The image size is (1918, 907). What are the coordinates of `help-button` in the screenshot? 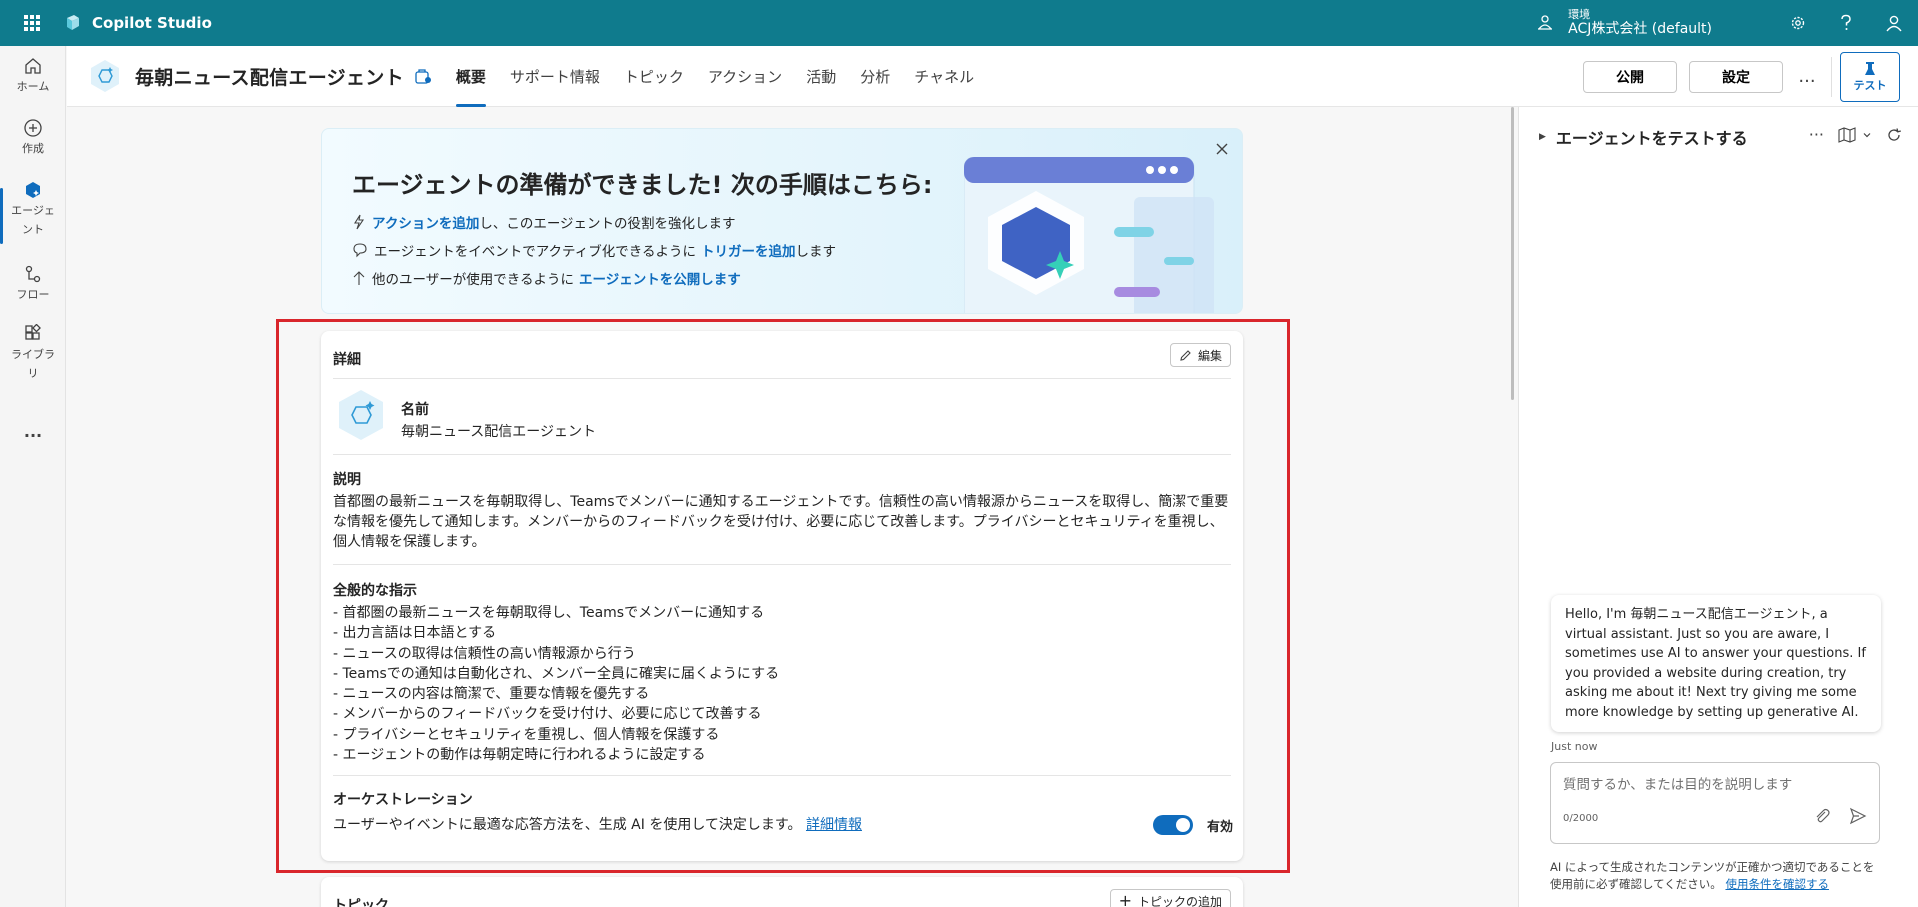 It's located at (1846, 23).